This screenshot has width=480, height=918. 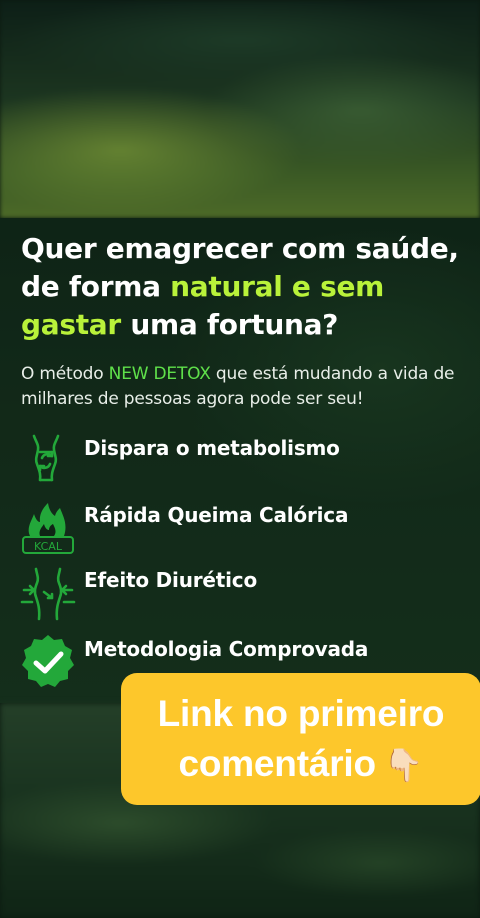 I want to click on feature-label: Metodologia Comprovada, so click(x=226, y=649).